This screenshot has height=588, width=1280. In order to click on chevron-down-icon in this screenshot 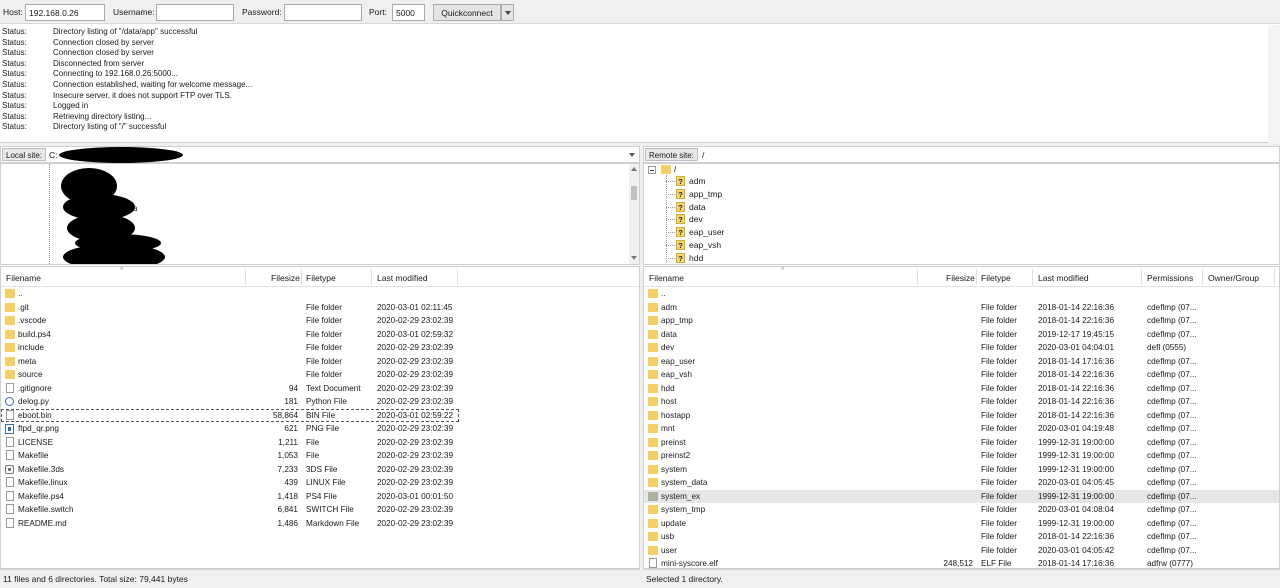, I will do `click(632, 155)`.